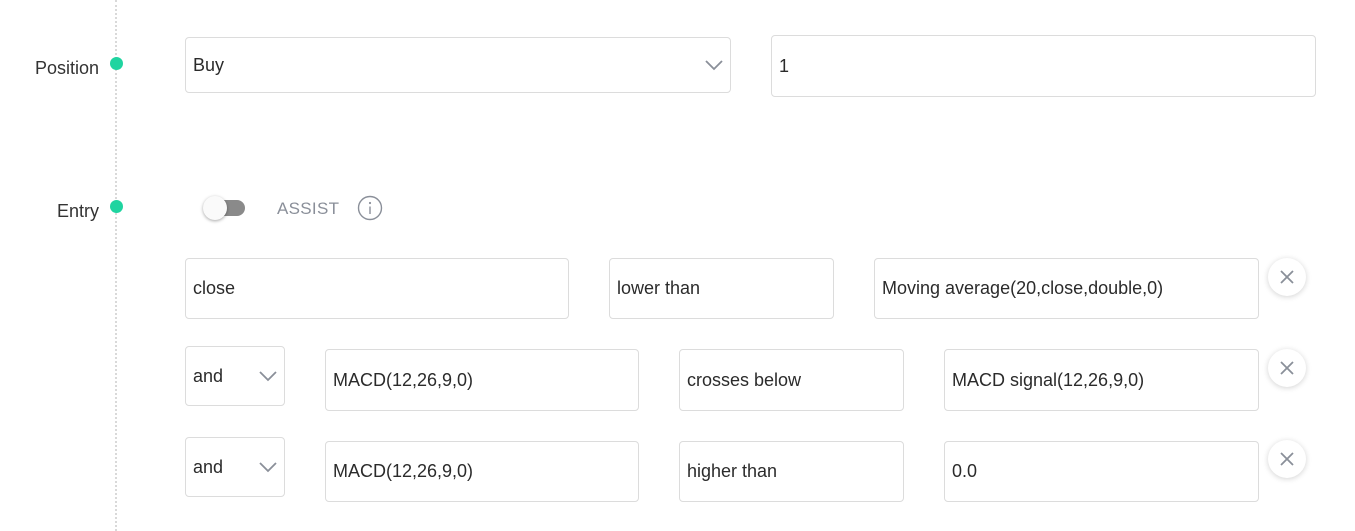  I want to click on position-quantity-value: 1, so click(784, 65).